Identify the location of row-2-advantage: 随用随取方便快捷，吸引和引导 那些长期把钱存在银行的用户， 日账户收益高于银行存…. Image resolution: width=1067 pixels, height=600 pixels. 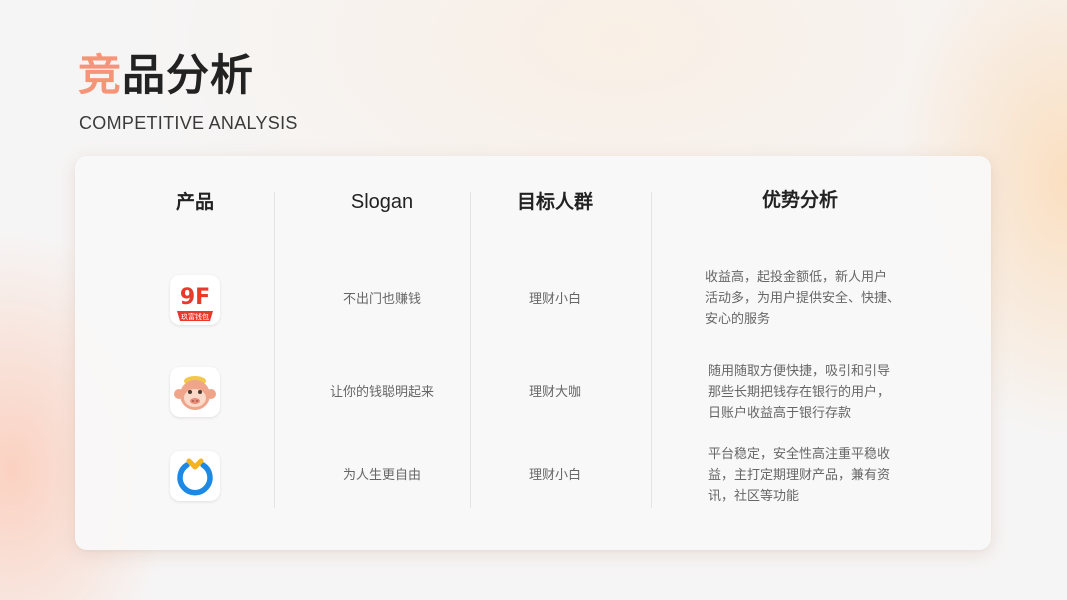
(799, 392).